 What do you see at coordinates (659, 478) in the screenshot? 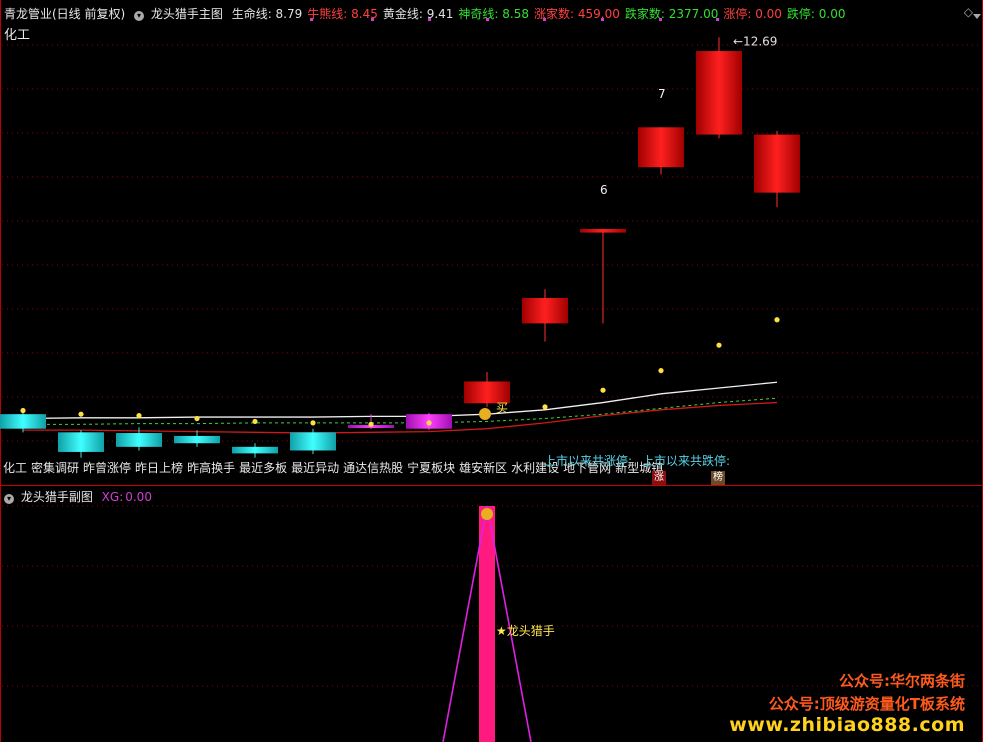
I see `badge-up: 涨` at bounding box center [659, 478].